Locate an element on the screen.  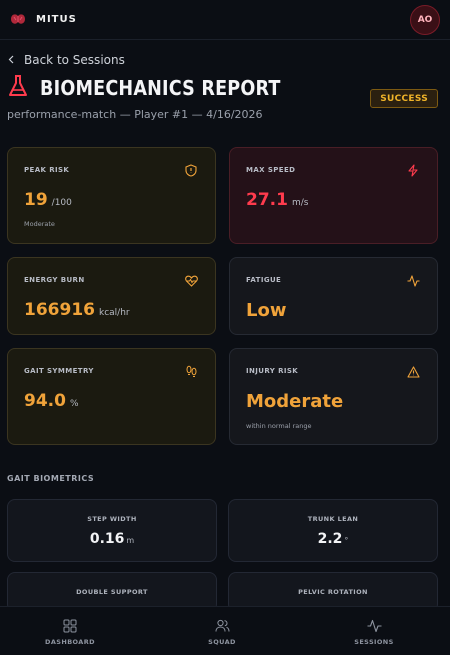
chevron-left-icon is located at coordinates (11, 60).